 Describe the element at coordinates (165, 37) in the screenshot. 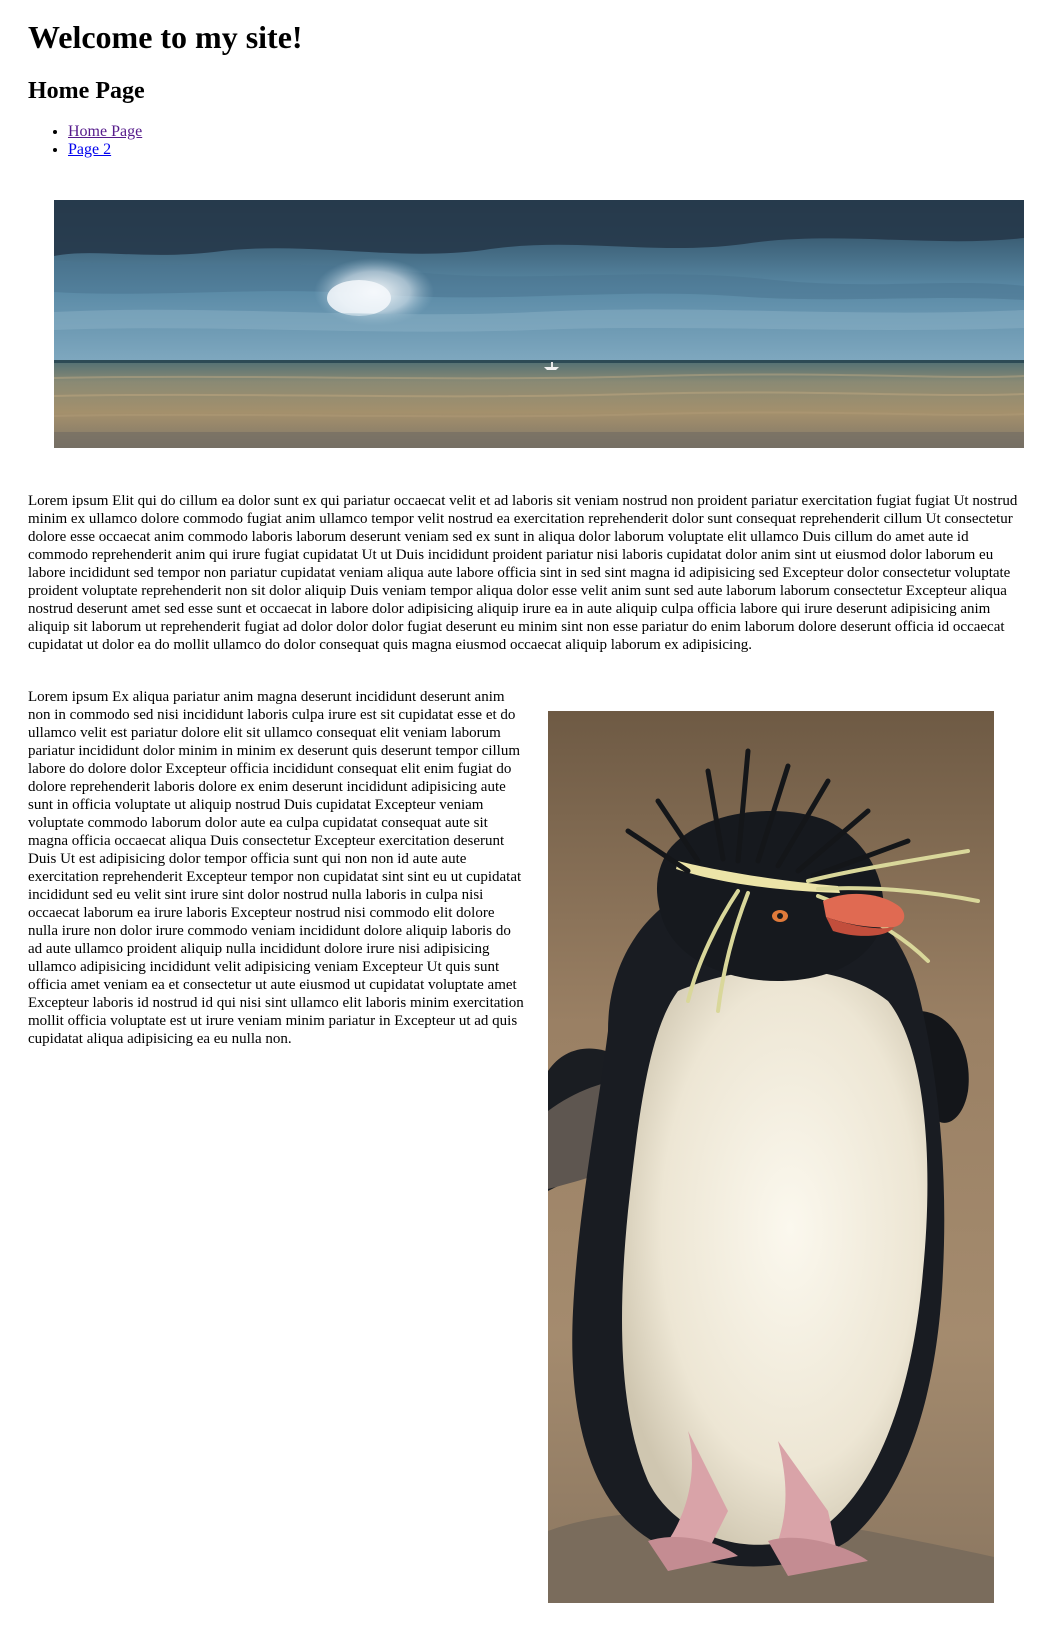

I see `site-title: Welcome to my site!` at that location.